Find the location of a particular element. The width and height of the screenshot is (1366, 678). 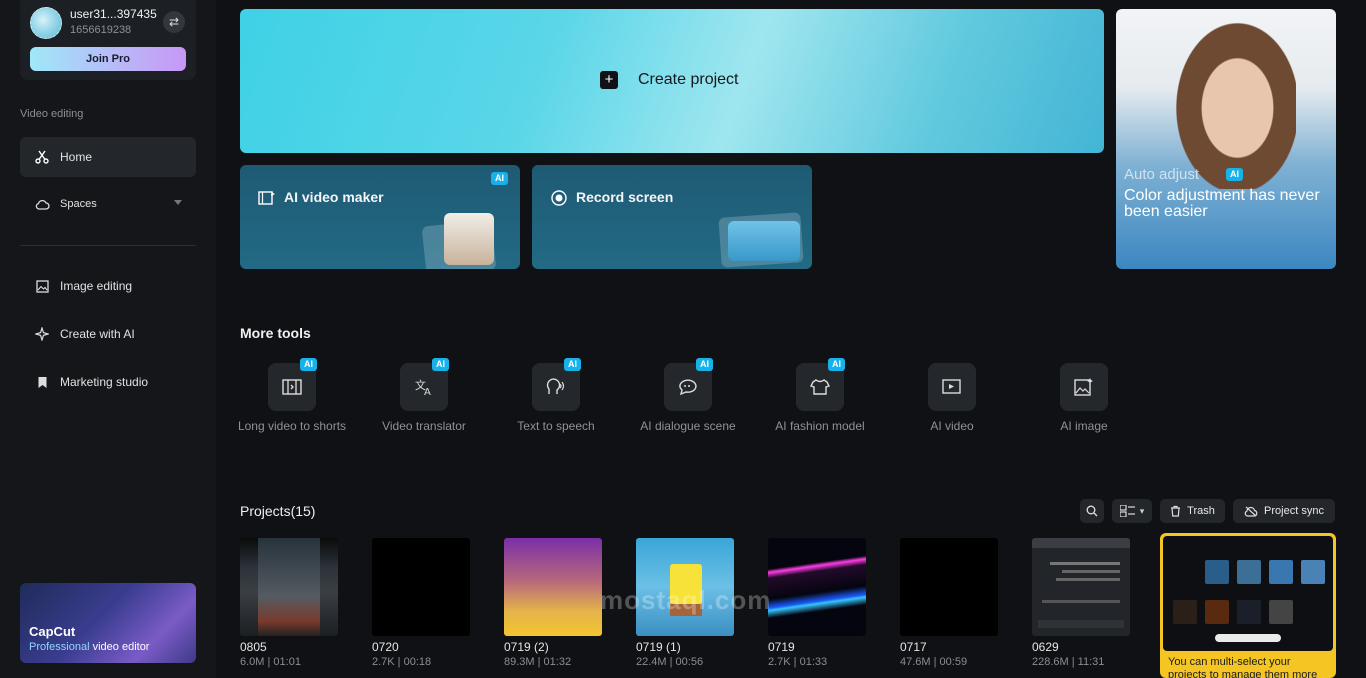

scissors-icon is located at coordinates (42, 157).